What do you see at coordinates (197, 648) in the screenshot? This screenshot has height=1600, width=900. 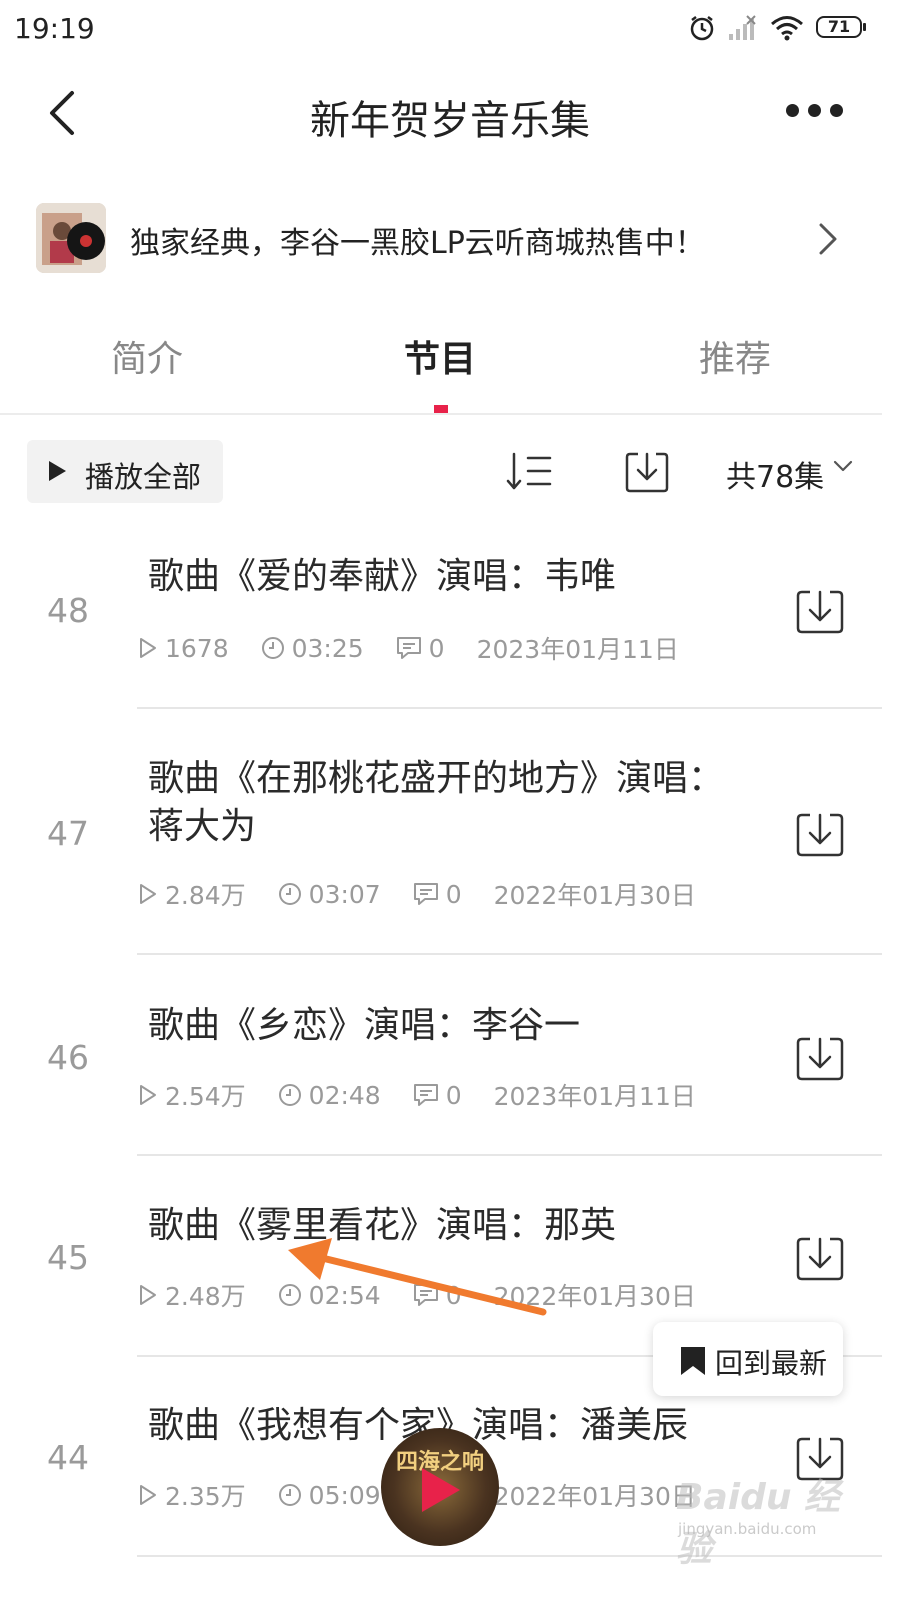 I see `play-count-value: 1678` at bounding box center [197, 648].